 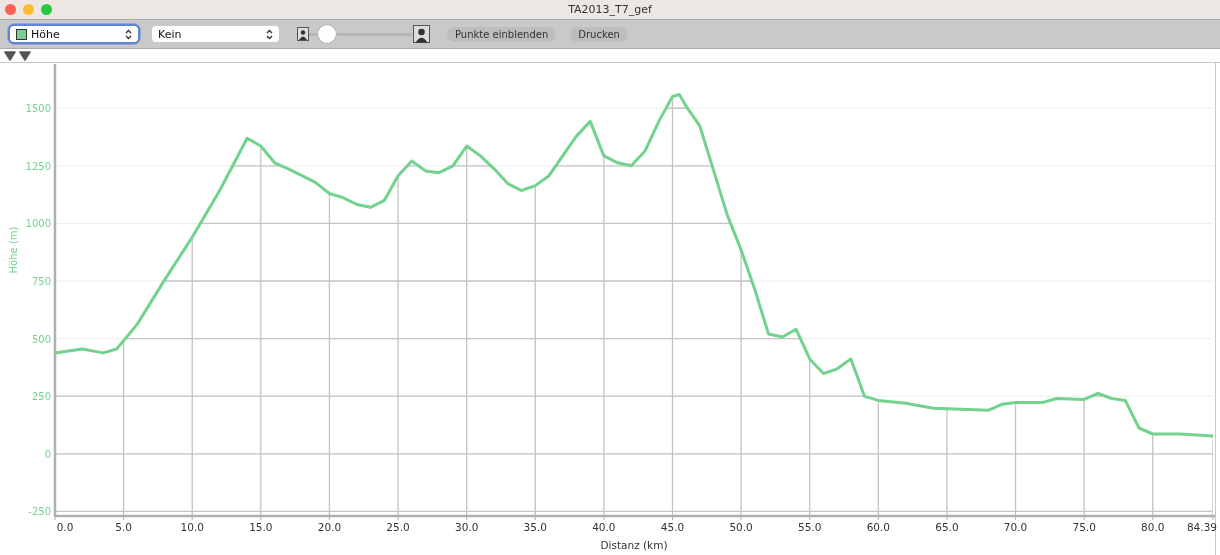 What do you see at coordinates (65, 527) in the screenshot?
I see `x-tick-label: 0.0` at bounding box center [65, 527].